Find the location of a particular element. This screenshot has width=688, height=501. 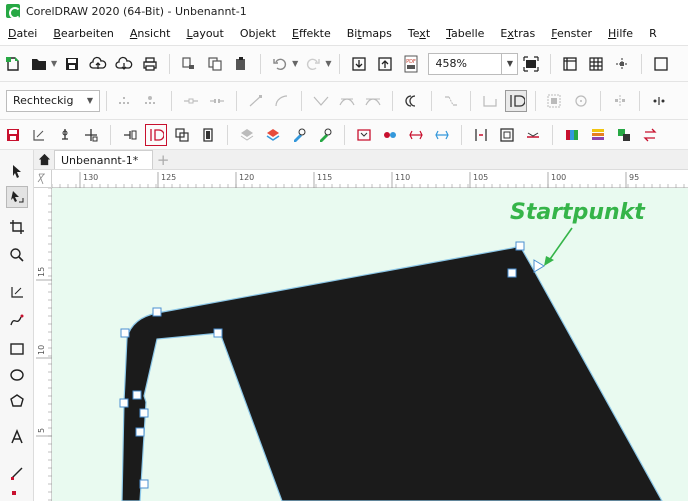

pick-tool-icon is located at coordinates (17, 171).